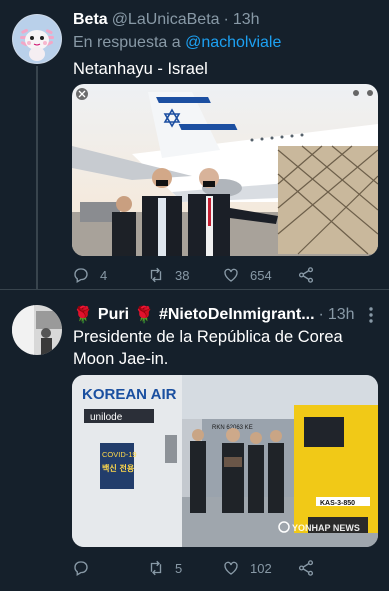 The height and width of the screenshot is (591, 389). Describe the element at coordinates (109, 275) in the screenshot. I see `reply-button: 4` at that location.